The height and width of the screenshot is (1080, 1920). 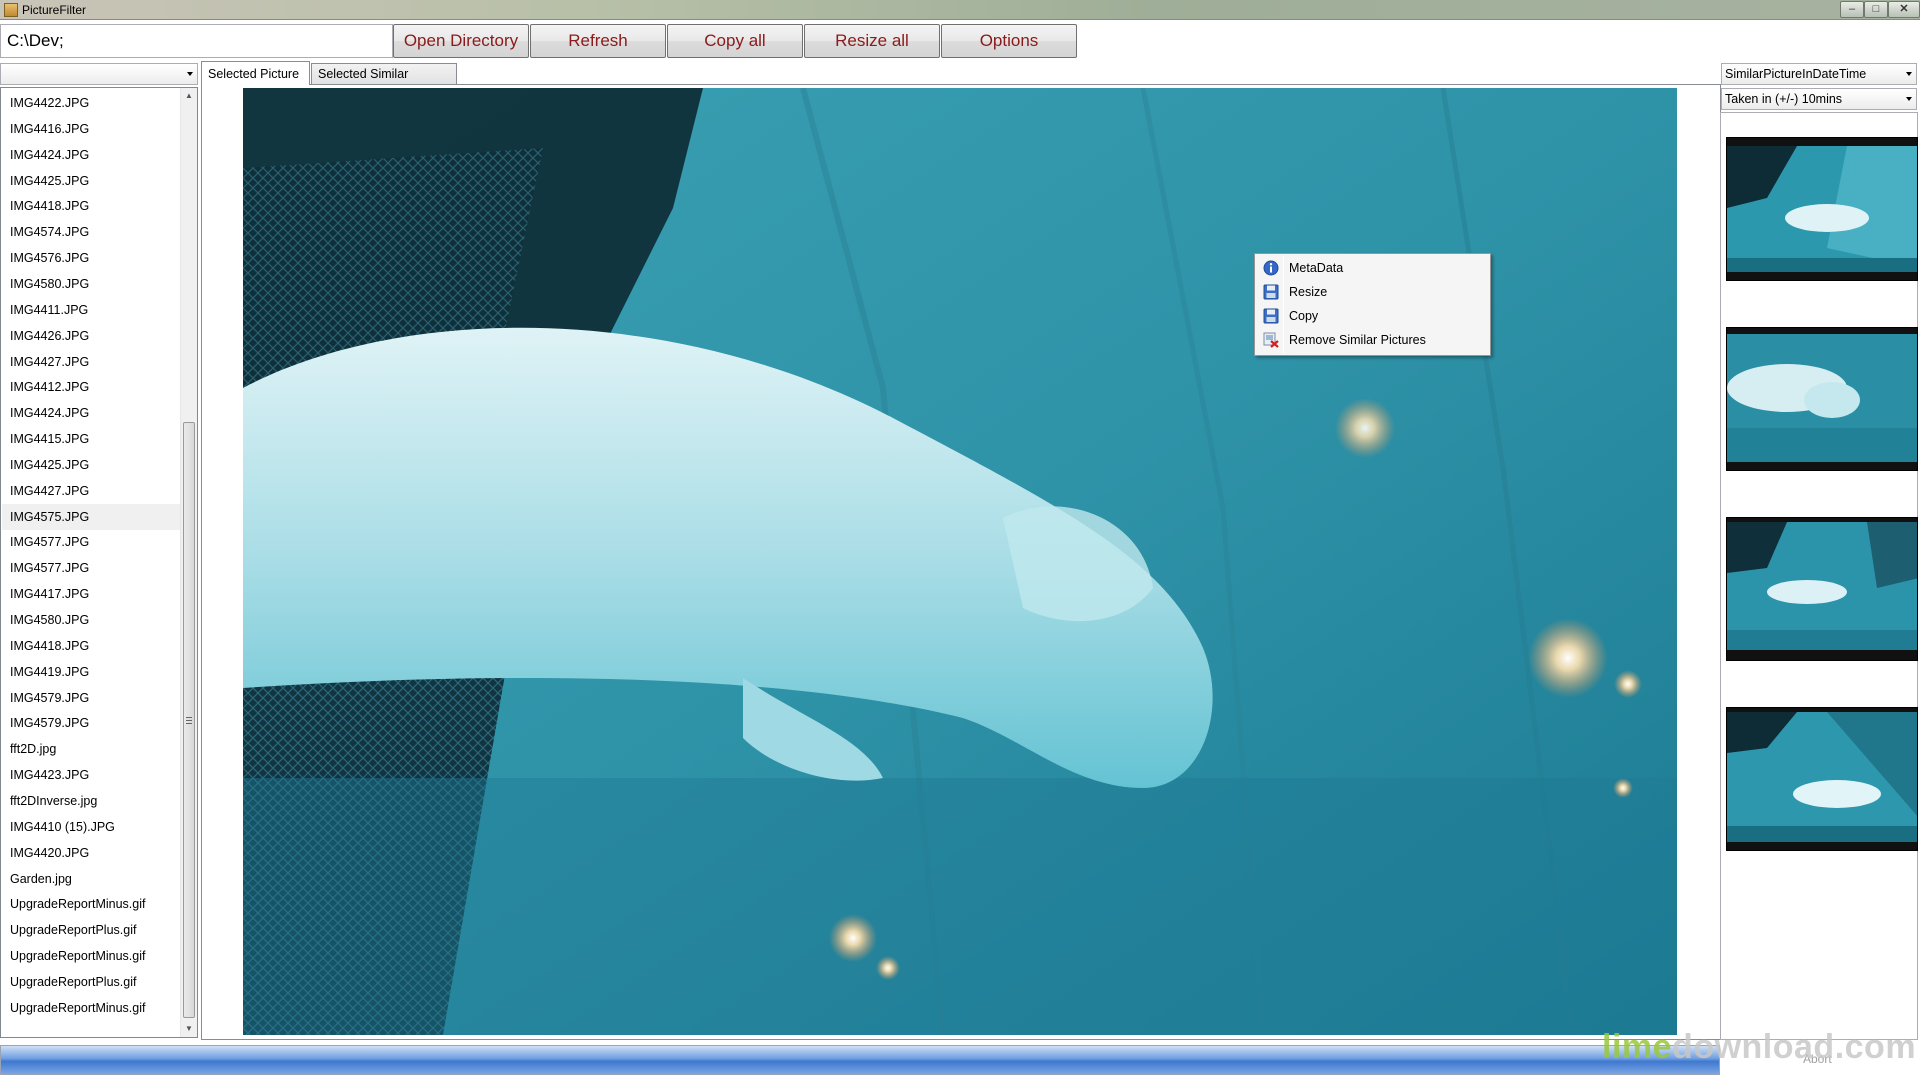 I want to click on file-list-item: IMG4422.JPG, so click(x=91, y=103).